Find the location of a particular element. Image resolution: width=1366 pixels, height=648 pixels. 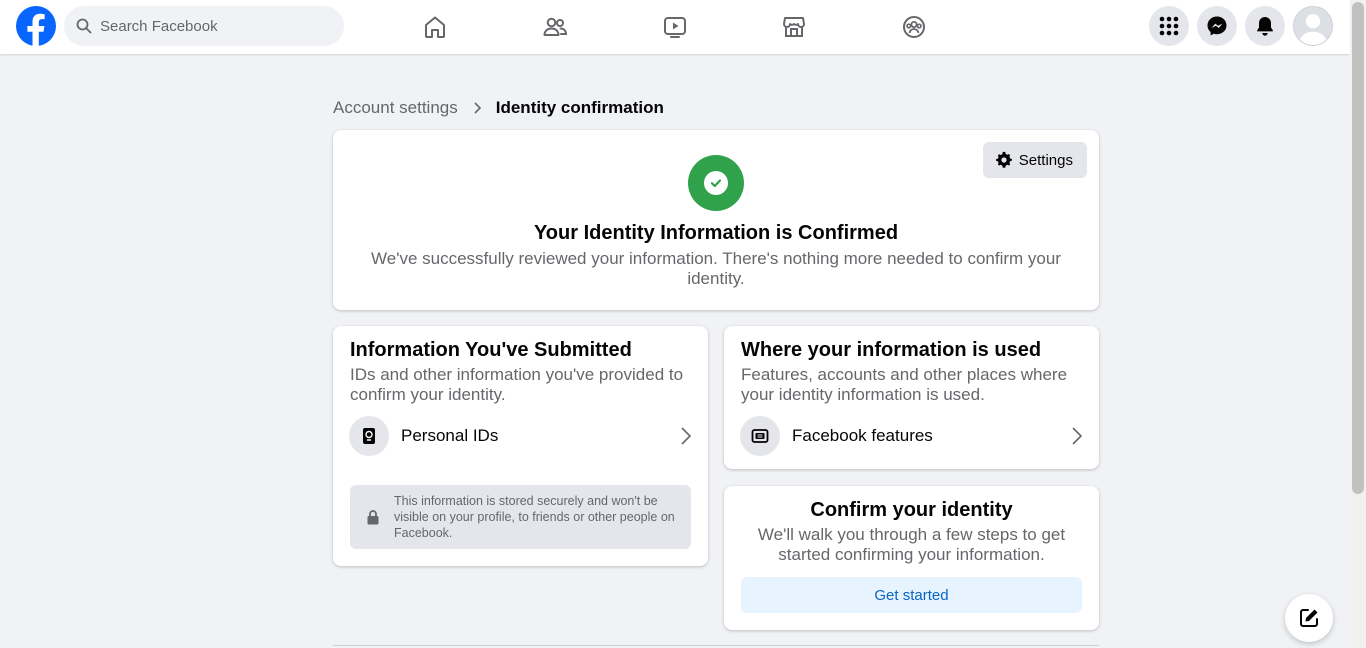

messenger-icon is located at coordinates (1217, 26).